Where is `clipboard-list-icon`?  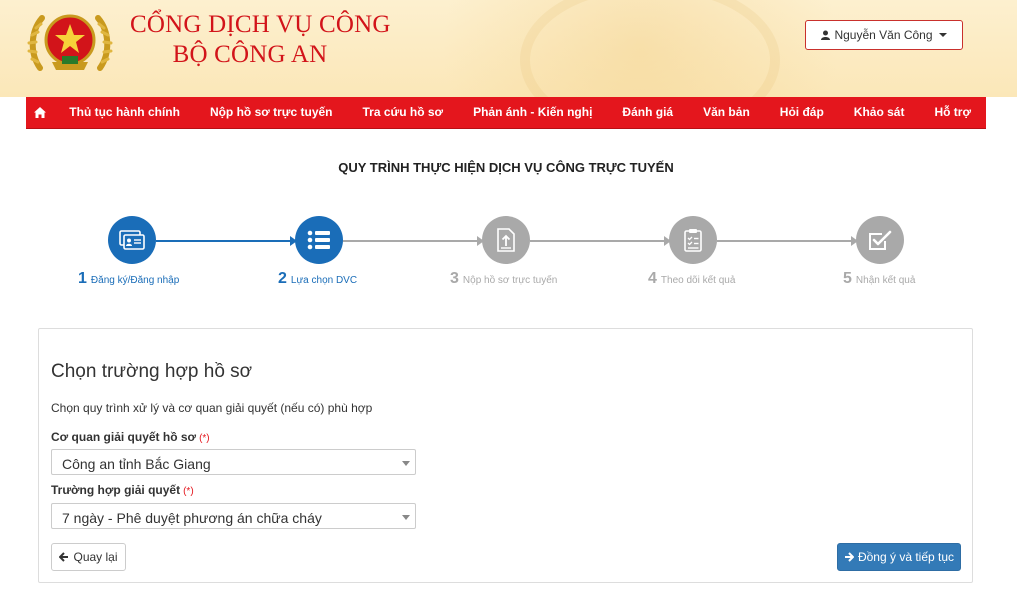
clipboard-list-icon is located at coordinates (693, 240).